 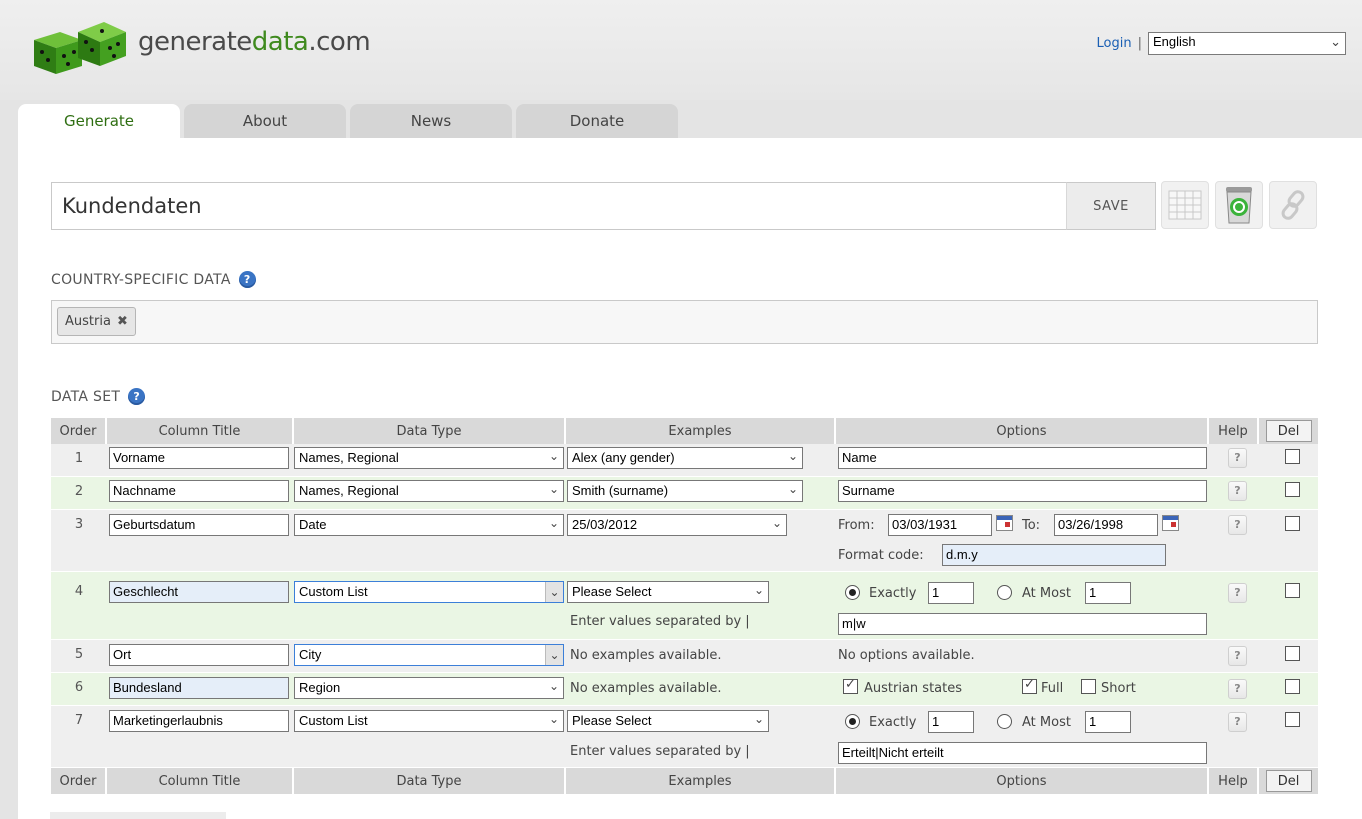 What do you see at coordinates (138, 815) in the screenshot?
I see `bottom-control-edge` at bounding box center [138, 815].